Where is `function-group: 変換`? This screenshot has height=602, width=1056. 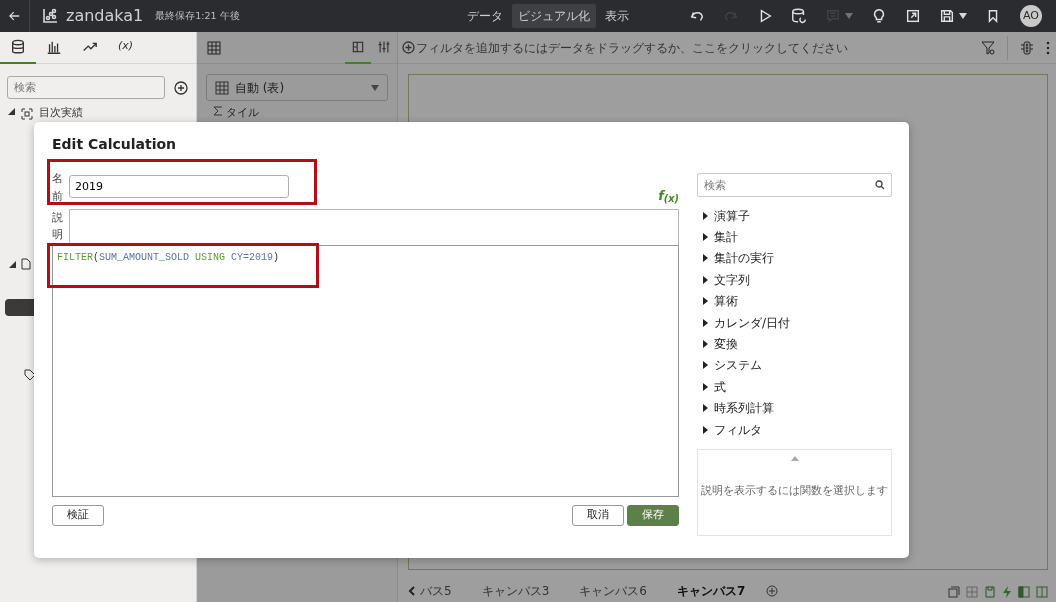 function-group: 変換 is located at coordinates (720, 344).